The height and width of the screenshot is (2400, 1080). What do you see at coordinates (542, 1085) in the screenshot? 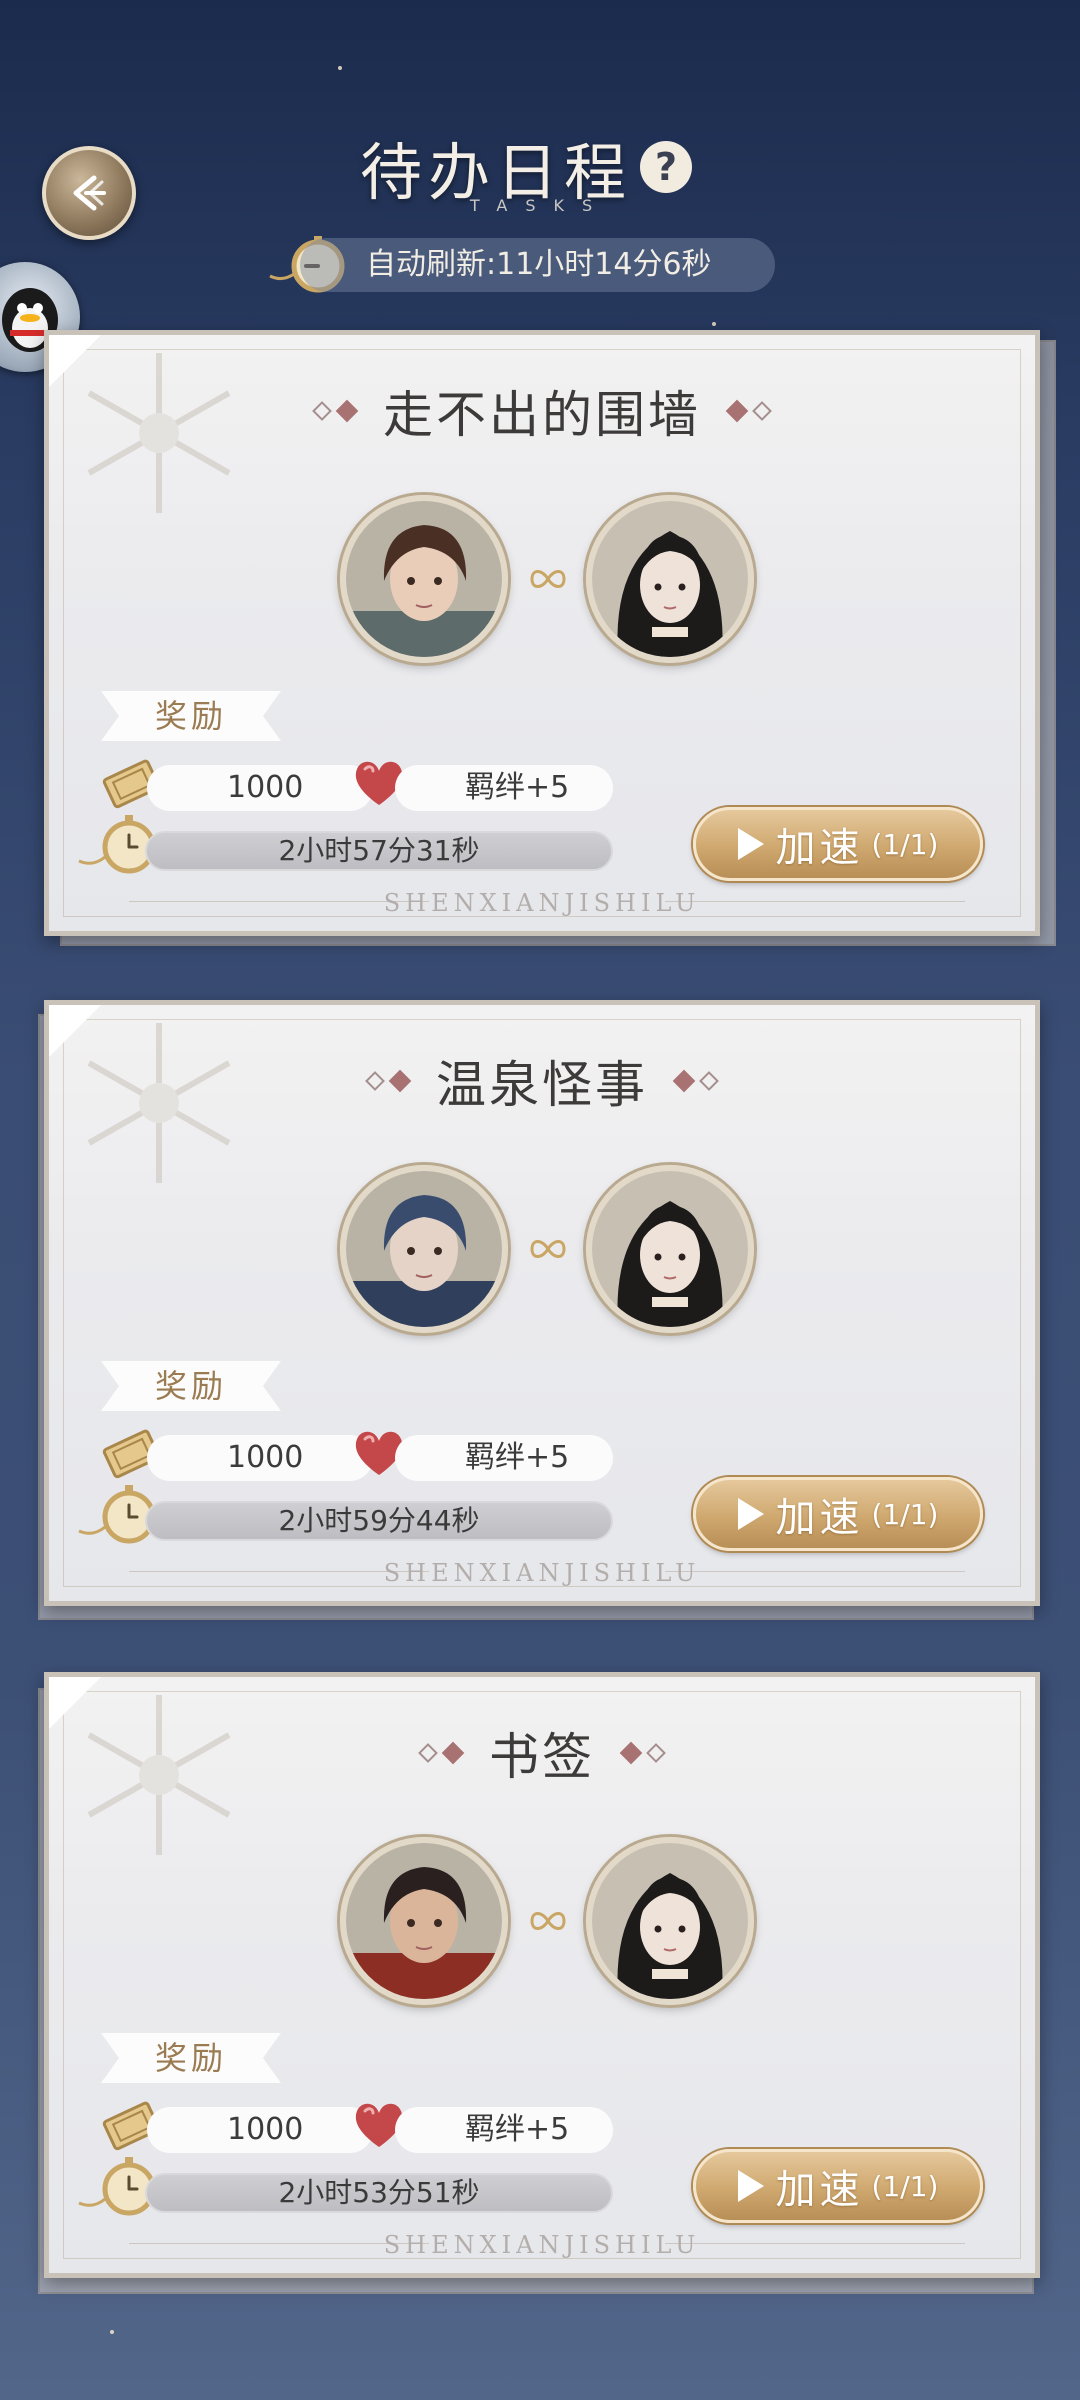
I see `task-title: 温泉怪事` at bounding box center [542, 1085].